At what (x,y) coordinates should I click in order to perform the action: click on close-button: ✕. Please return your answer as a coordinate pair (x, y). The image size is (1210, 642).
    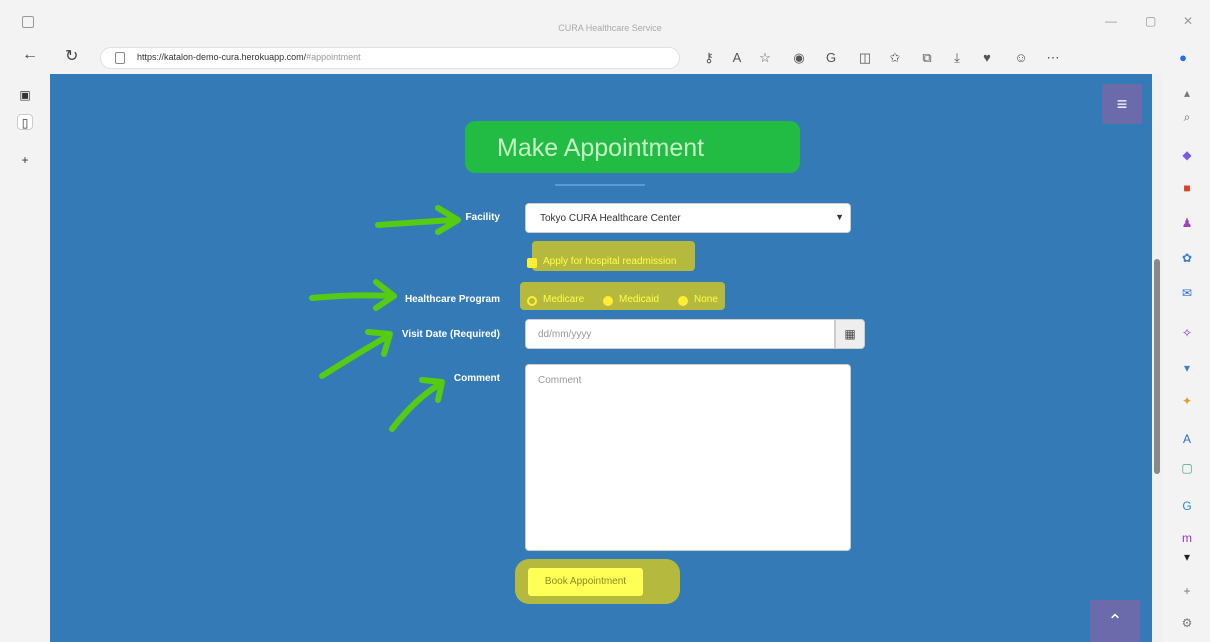
    Looking at the image, I should click on (1188, 21).